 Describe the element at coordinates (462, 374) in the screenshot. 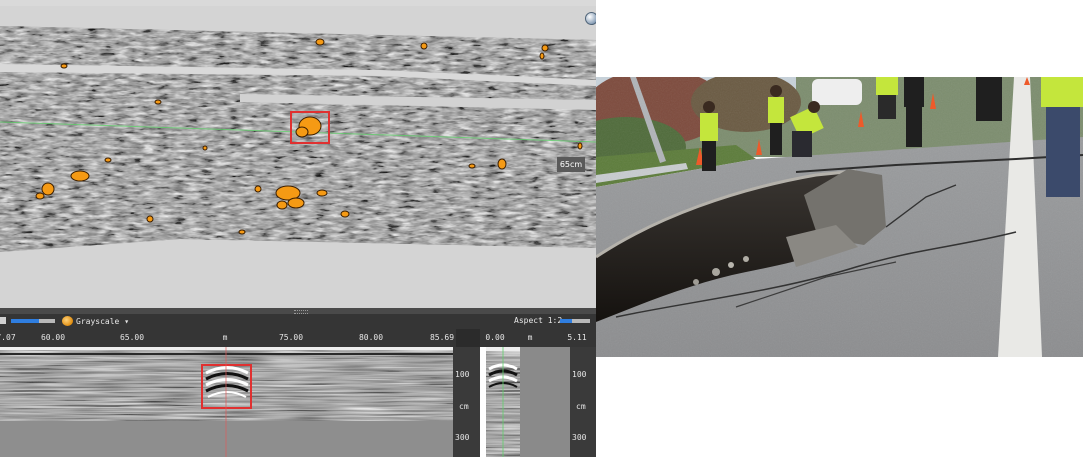

I see `depth-tick: 100` at that location.